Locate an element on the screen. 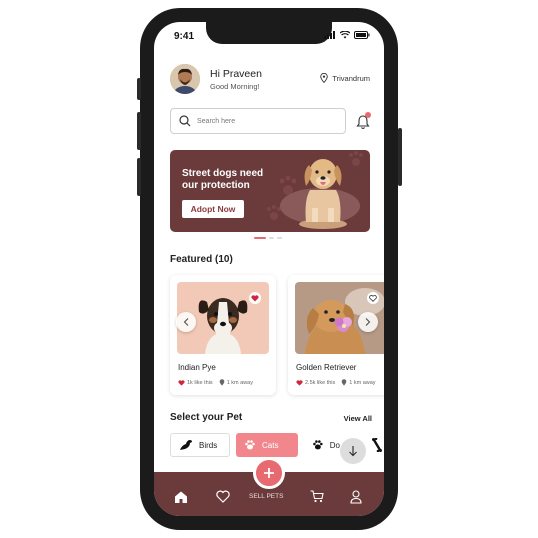  scroll-down-button is located at coordinates (353, 451).